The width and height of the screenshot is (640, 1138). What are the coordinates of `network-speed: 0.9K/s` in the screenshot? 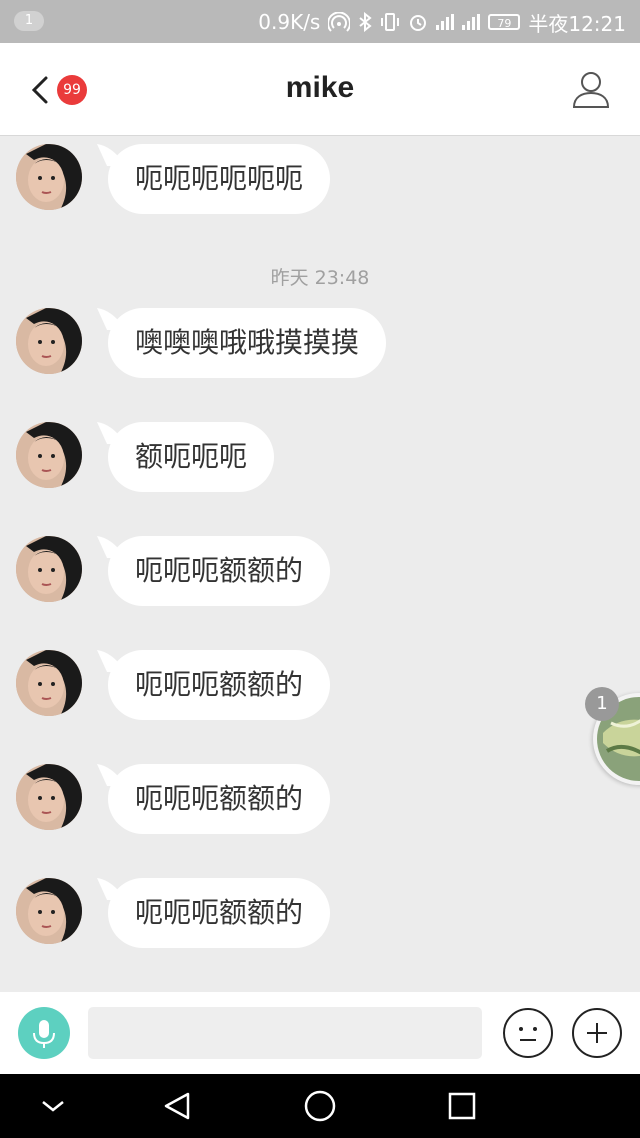 It's located at (289, 22).